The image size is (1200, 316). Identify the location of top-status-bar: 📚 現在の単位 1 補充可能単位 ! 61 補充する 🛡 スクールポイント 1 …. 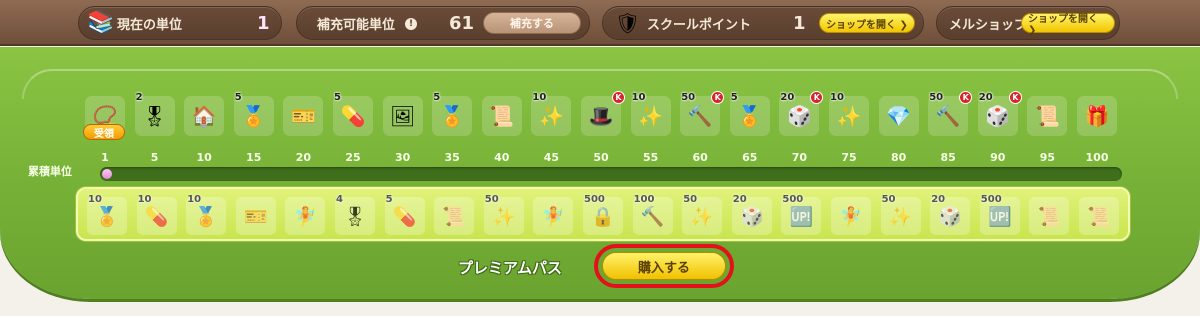
(600, 23).